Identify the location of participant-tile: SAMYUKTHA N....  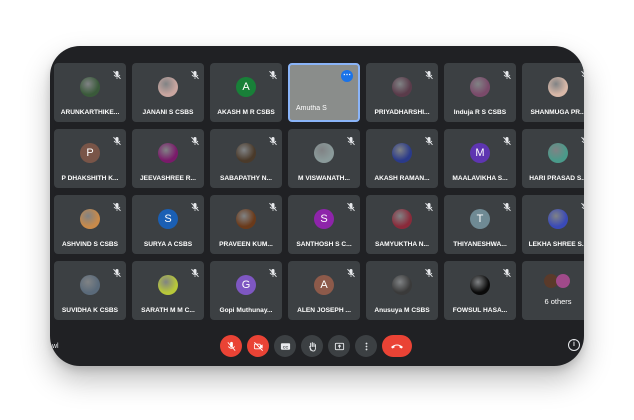
(402, 224).